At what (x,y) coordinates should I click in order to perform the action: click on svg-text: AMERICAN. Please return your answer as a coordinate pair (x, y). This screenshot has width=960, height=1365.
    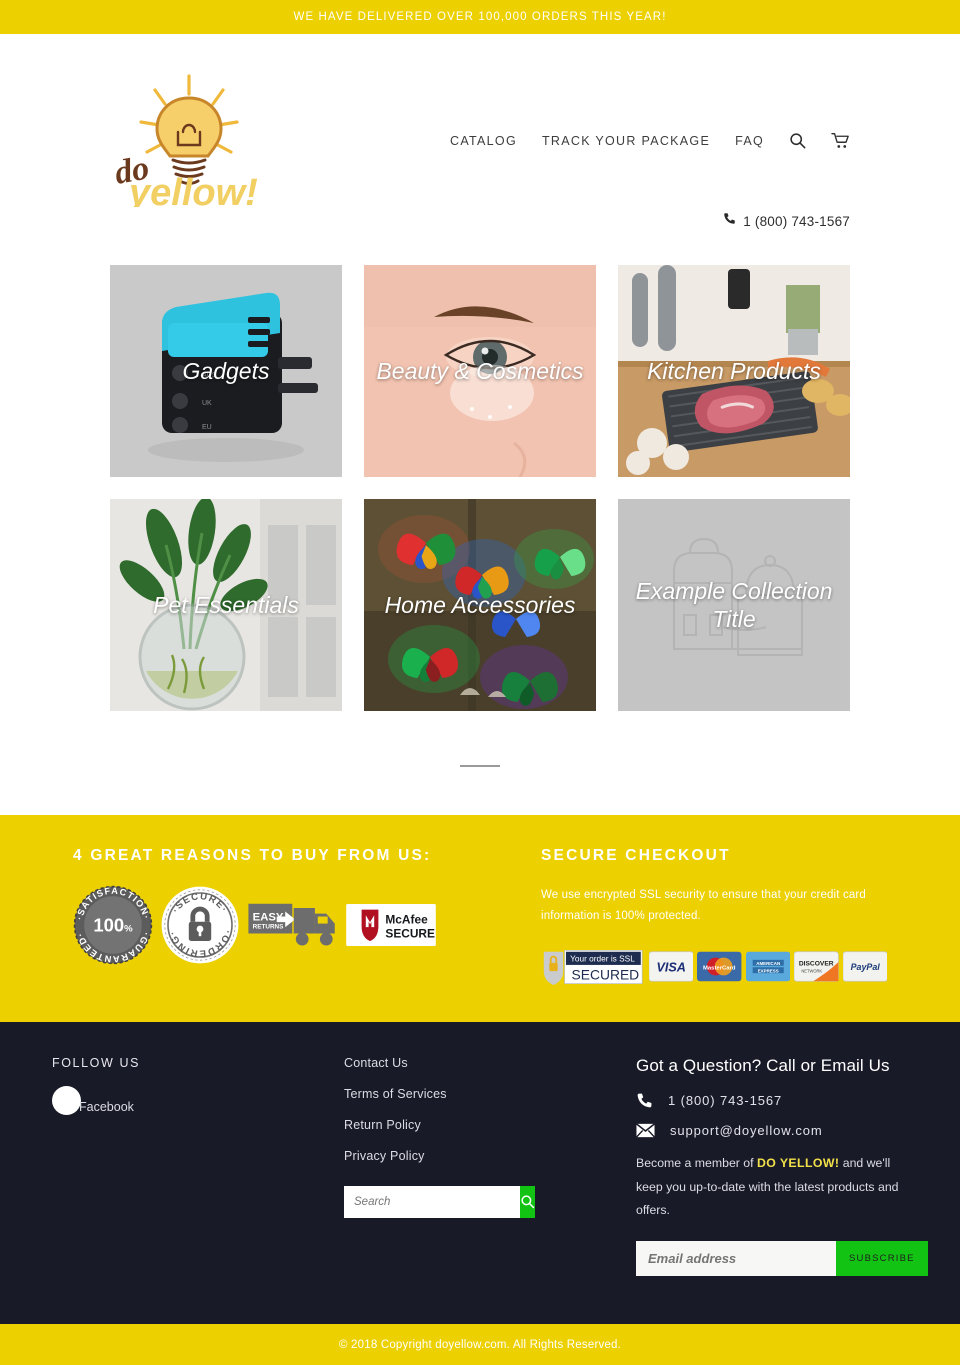
    Looking at the image, I should click on (768, 963).